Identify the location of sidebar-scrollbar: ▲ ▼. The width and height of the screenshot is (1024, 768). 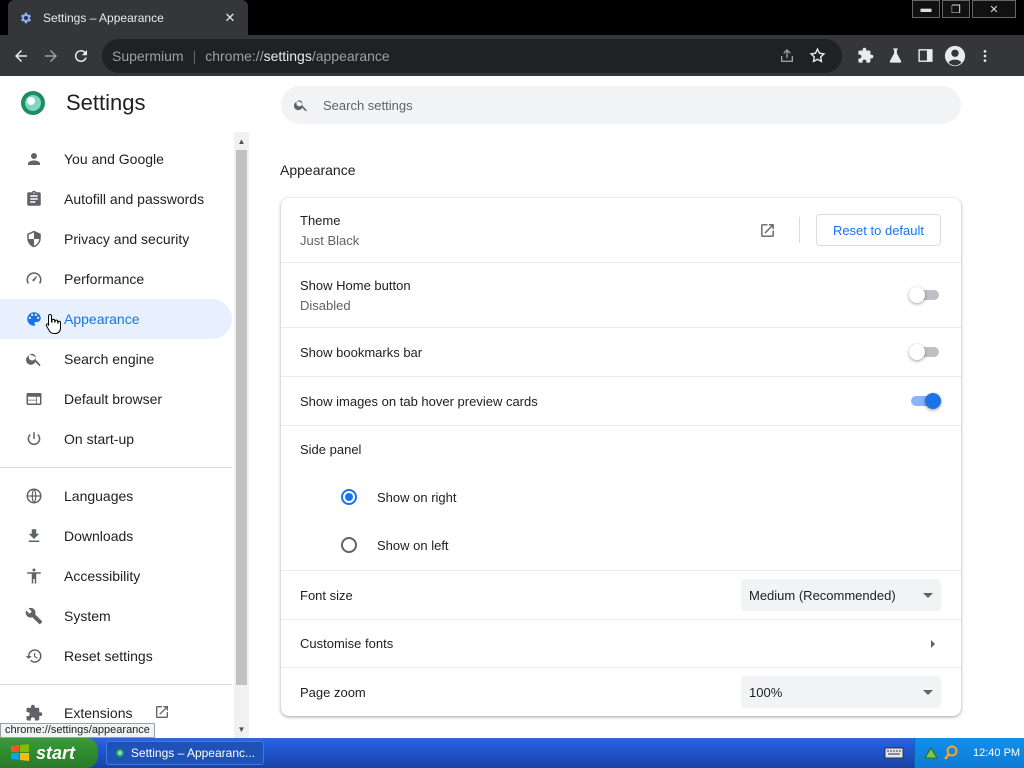
(241, 435).